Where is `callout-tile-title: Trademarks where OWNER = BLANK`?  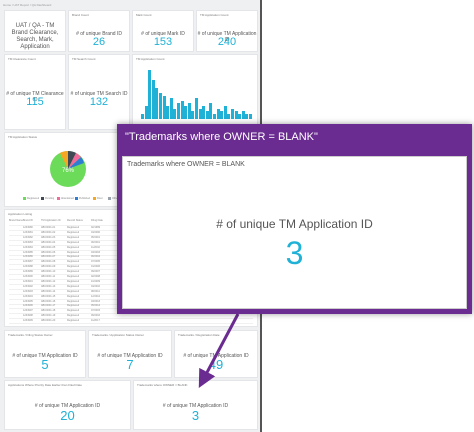
callout-tile-title: Trademarks where OWNER = BLANK is located at coordinates (186, 164).